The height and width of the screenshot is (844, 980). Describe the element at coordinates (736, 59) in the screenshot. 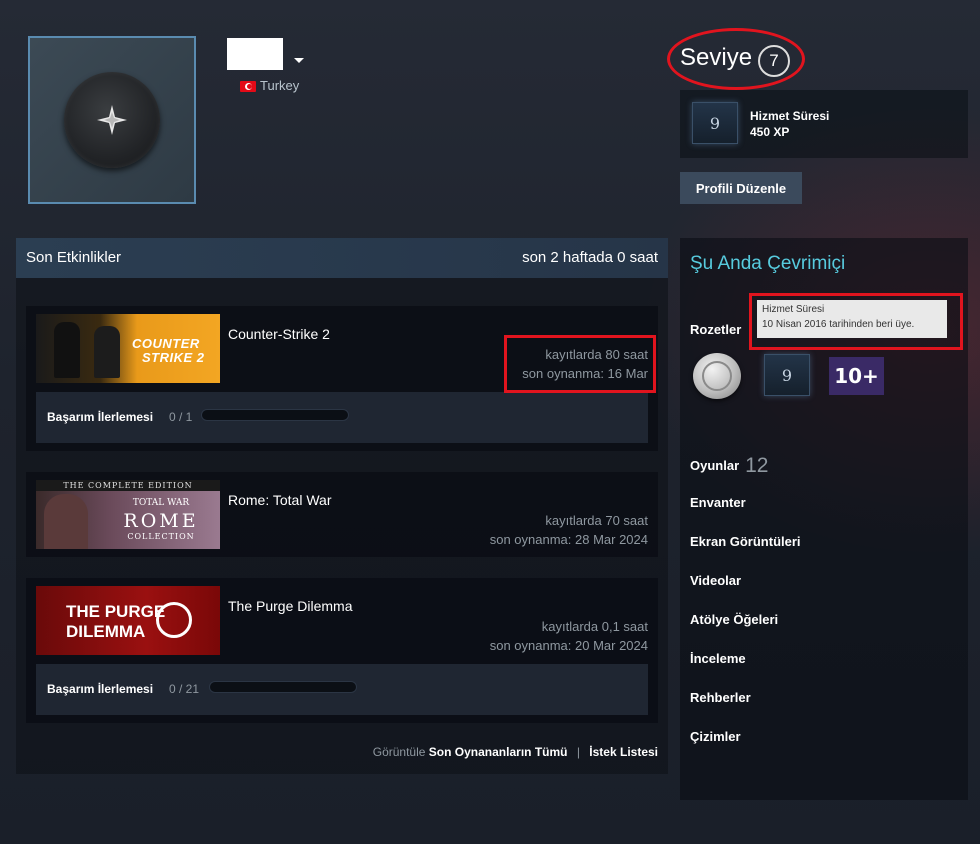

I see `level-annotation-circle` at that location.